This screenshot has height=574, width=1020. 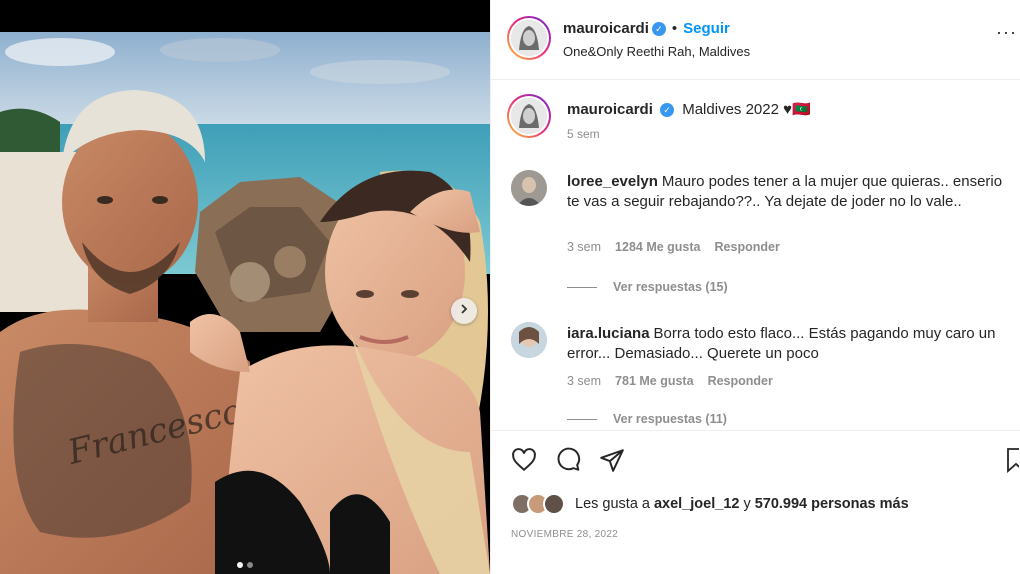 What do you see at coordinates (554, 504) in the screenshot?
I see `avatar` at bounding box center [554, 504].